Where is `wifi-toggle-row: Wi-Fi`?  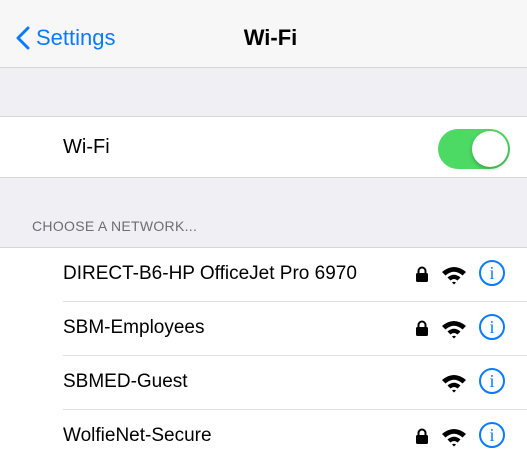
wifi-toggle-row: Wi-Fi is located at coordinates (263, 147).